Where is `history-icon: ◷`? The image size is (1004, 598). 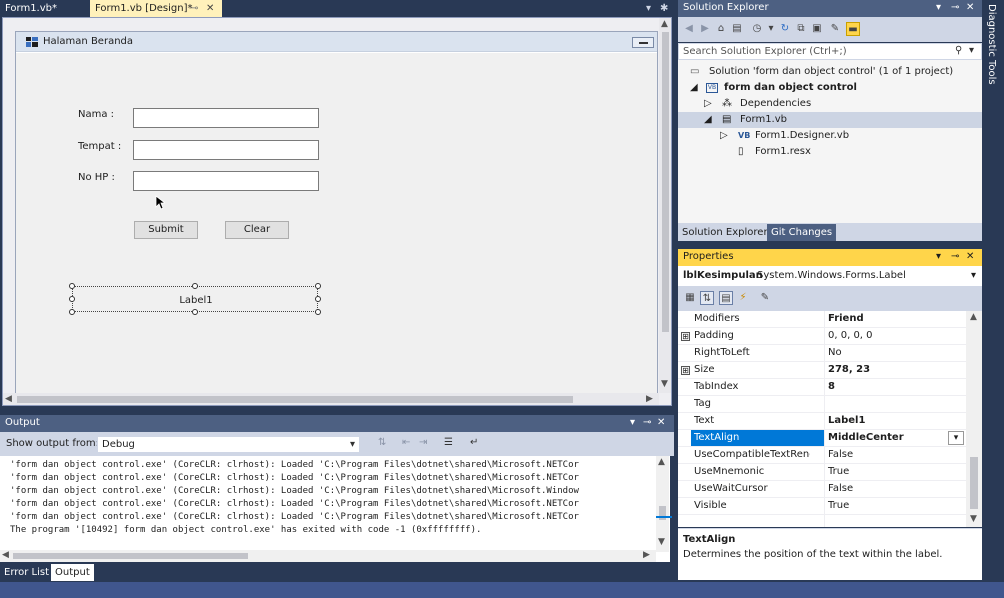
history-icon: ◷ is located at coordinates (757, 29).